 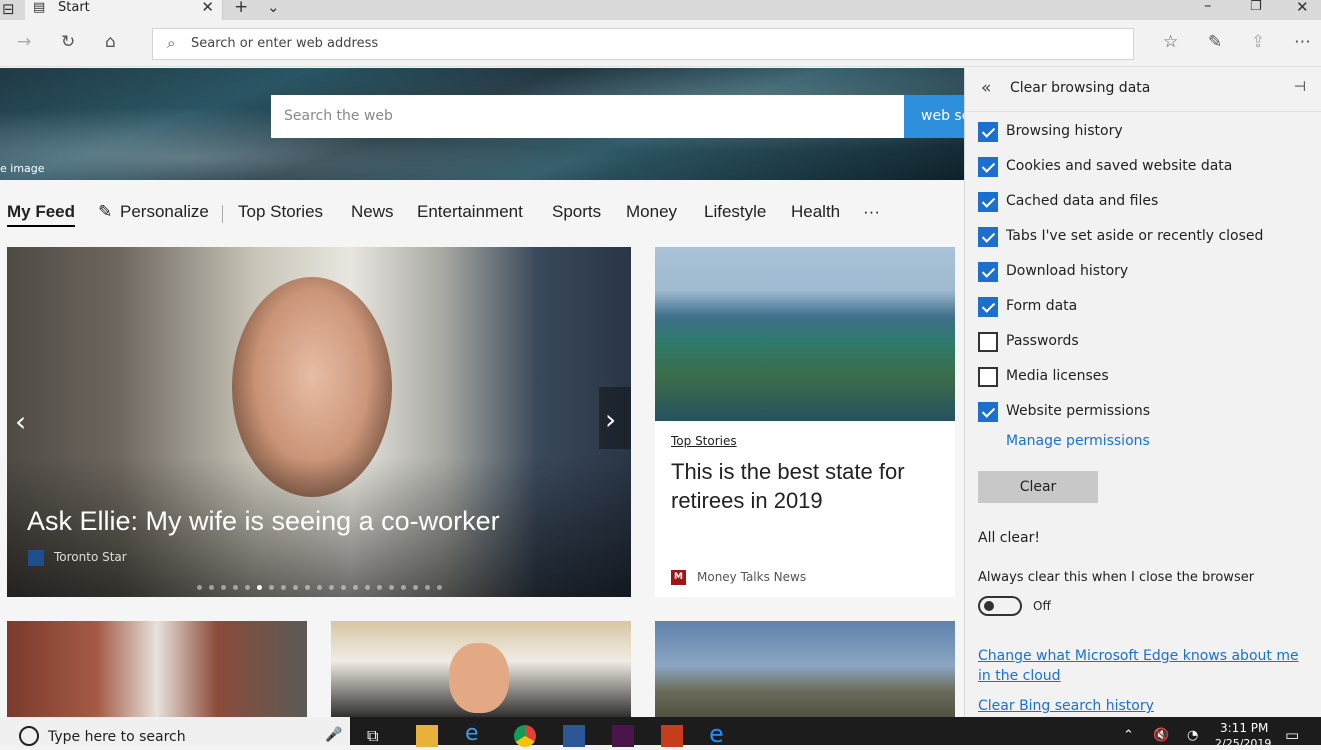 I want to click on feed-tab-top-stories: Top Stories, so click(x=280, y=212).